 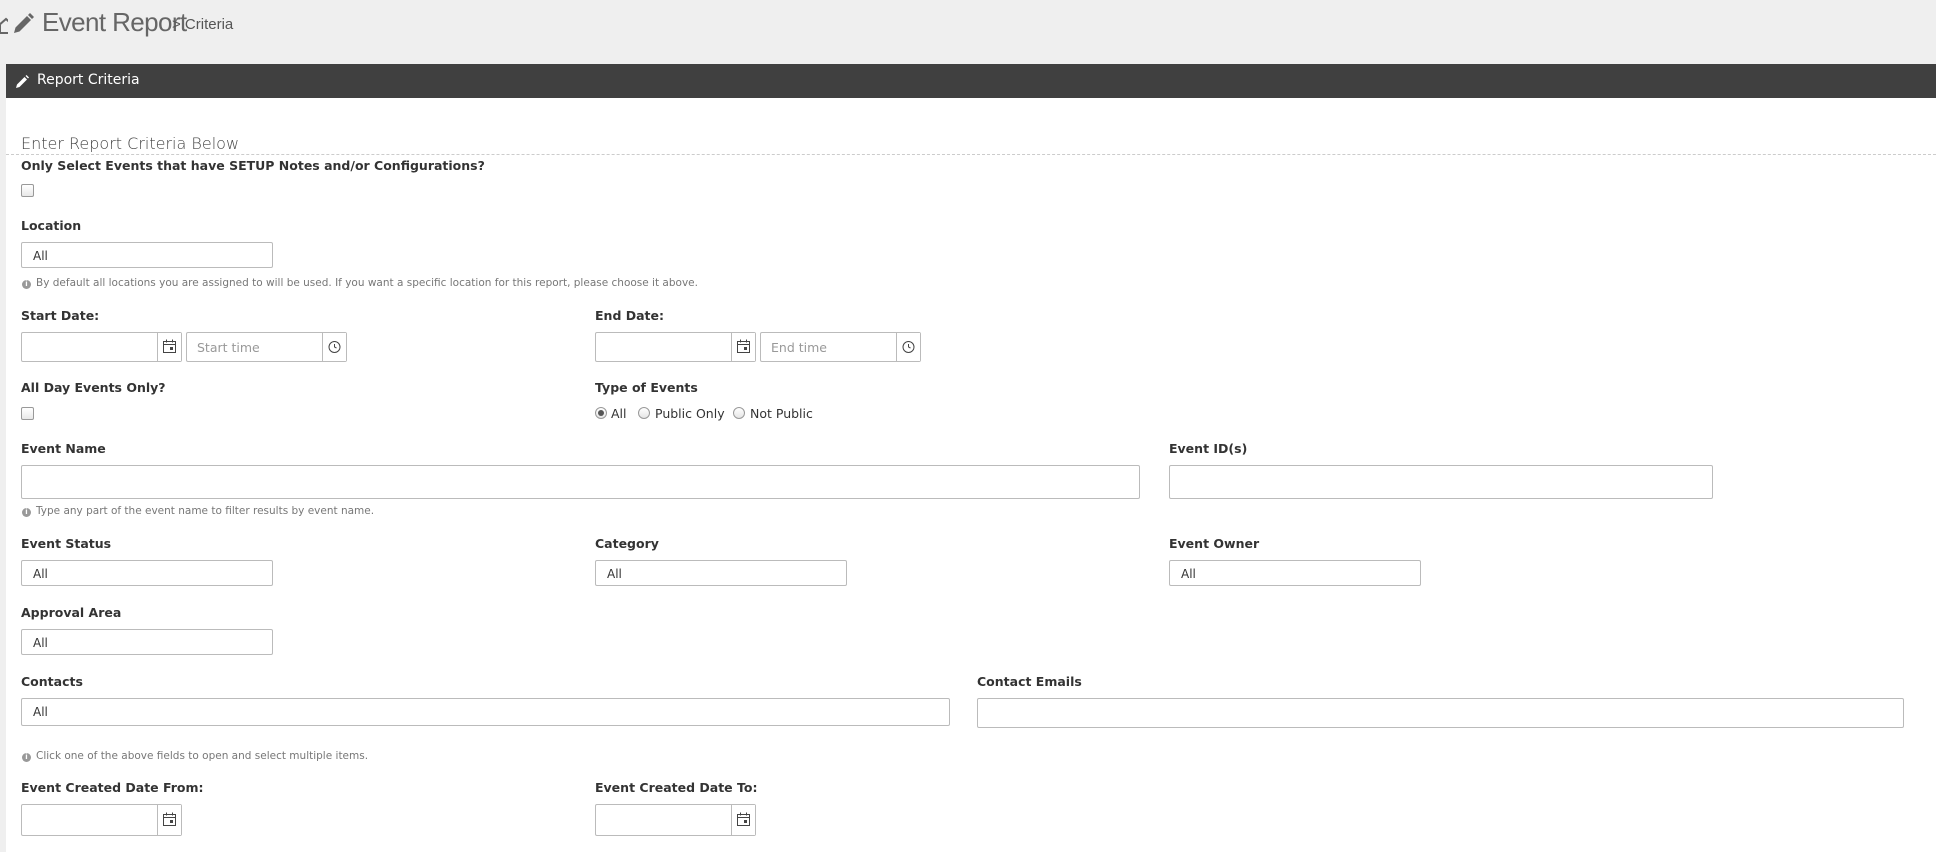 What do you see at coordinates (1440, 713) in the screenshot?
I see `contact-emails-input` at bounding box center [1440, 713].